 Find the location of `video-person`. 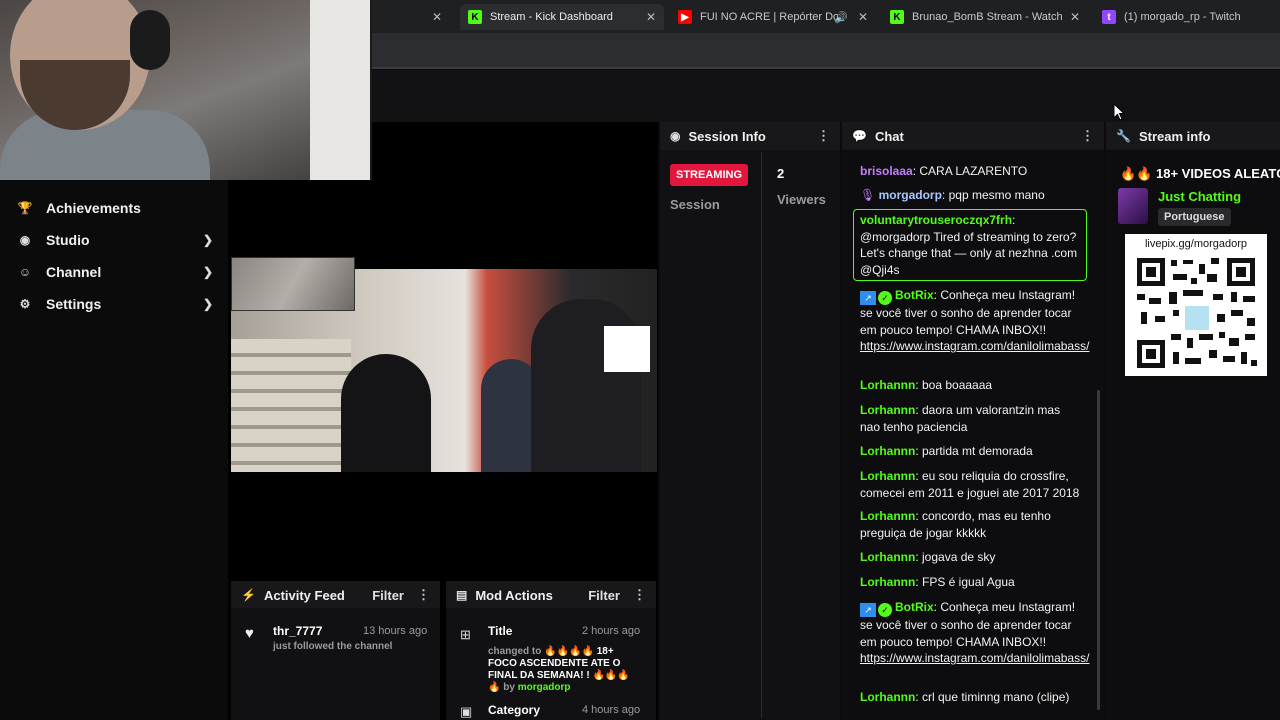

video-person is located at coordinates (386, 413).